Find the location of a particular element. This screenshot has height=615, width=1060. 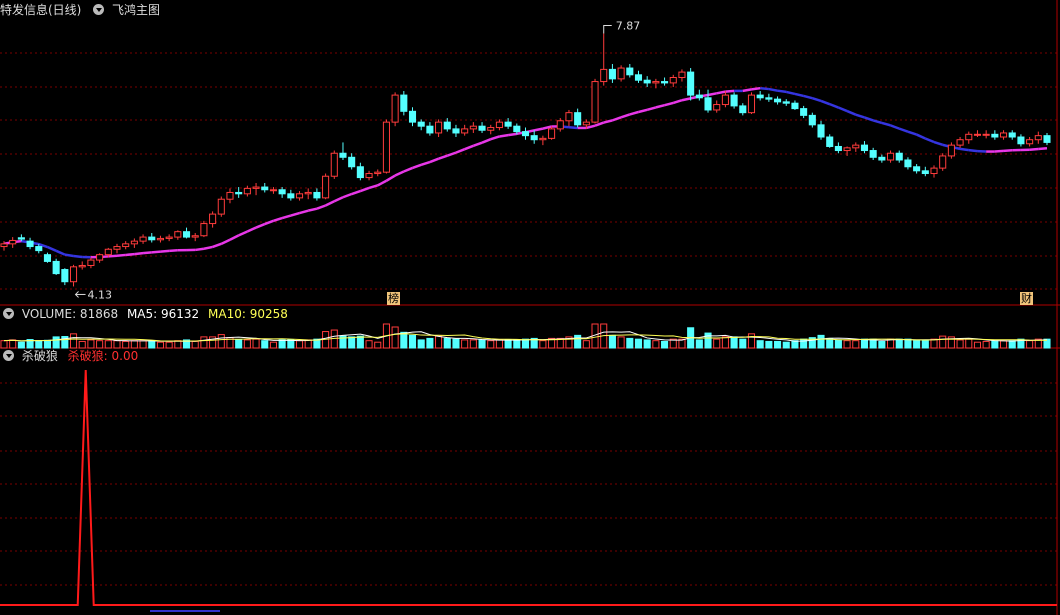

main-indicator-name: 飞鸿主图 is located at coordinates (136, 10).